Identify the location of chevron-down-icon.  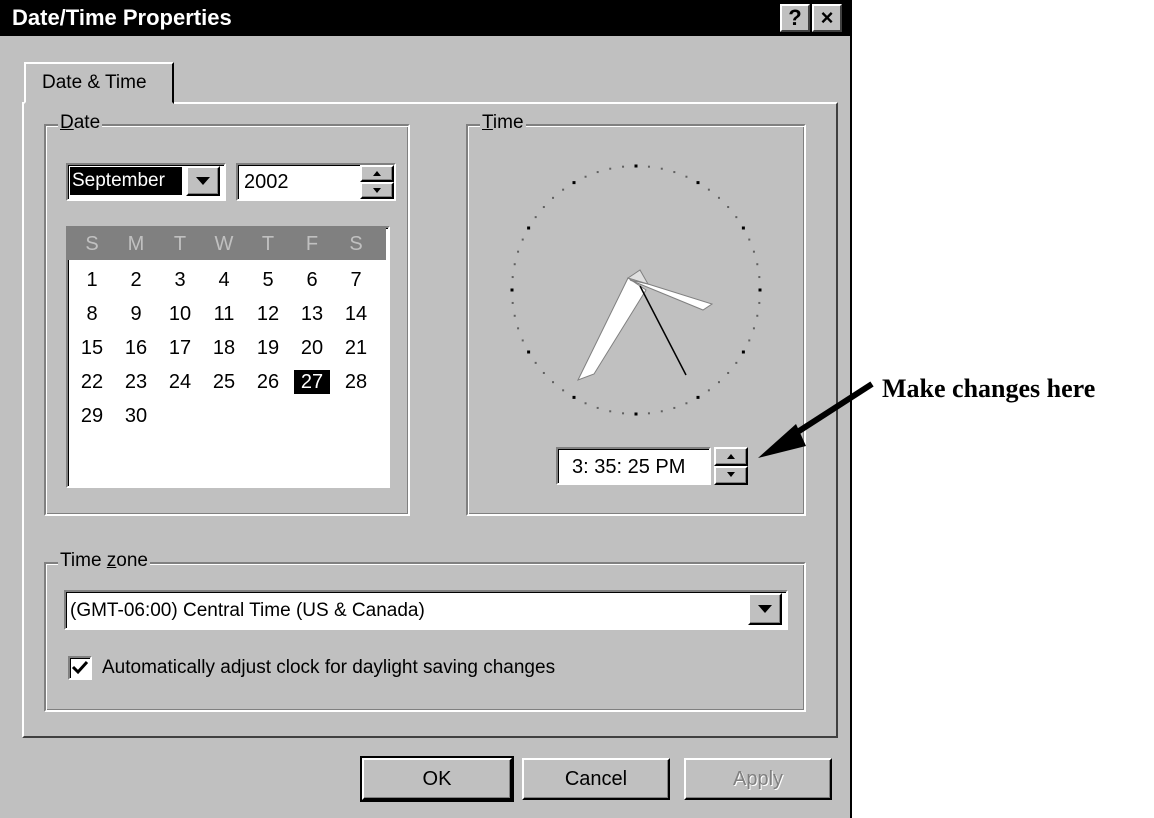
(765, 609).